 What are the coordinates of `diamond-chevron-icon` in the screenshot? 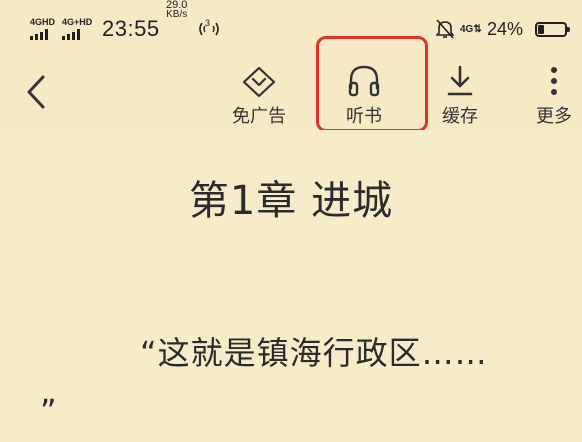 It's located at (259, 82).